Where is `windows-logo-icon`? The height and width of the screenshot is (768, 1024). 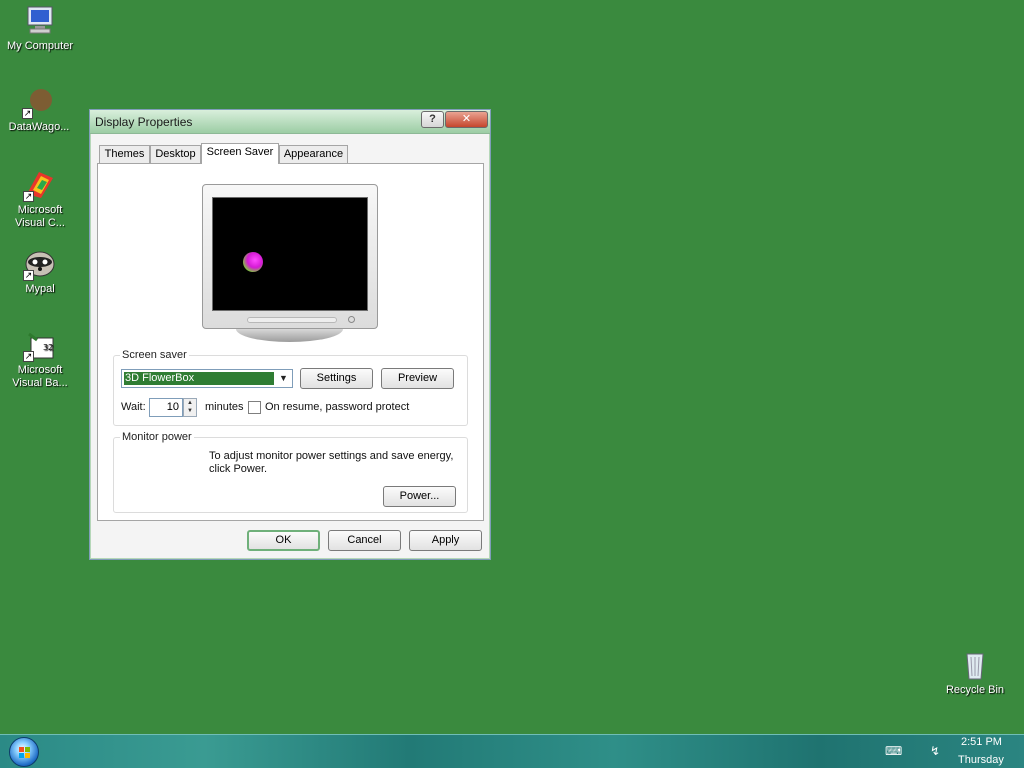
windows-logo-icon is located at coordinates (24, 752).